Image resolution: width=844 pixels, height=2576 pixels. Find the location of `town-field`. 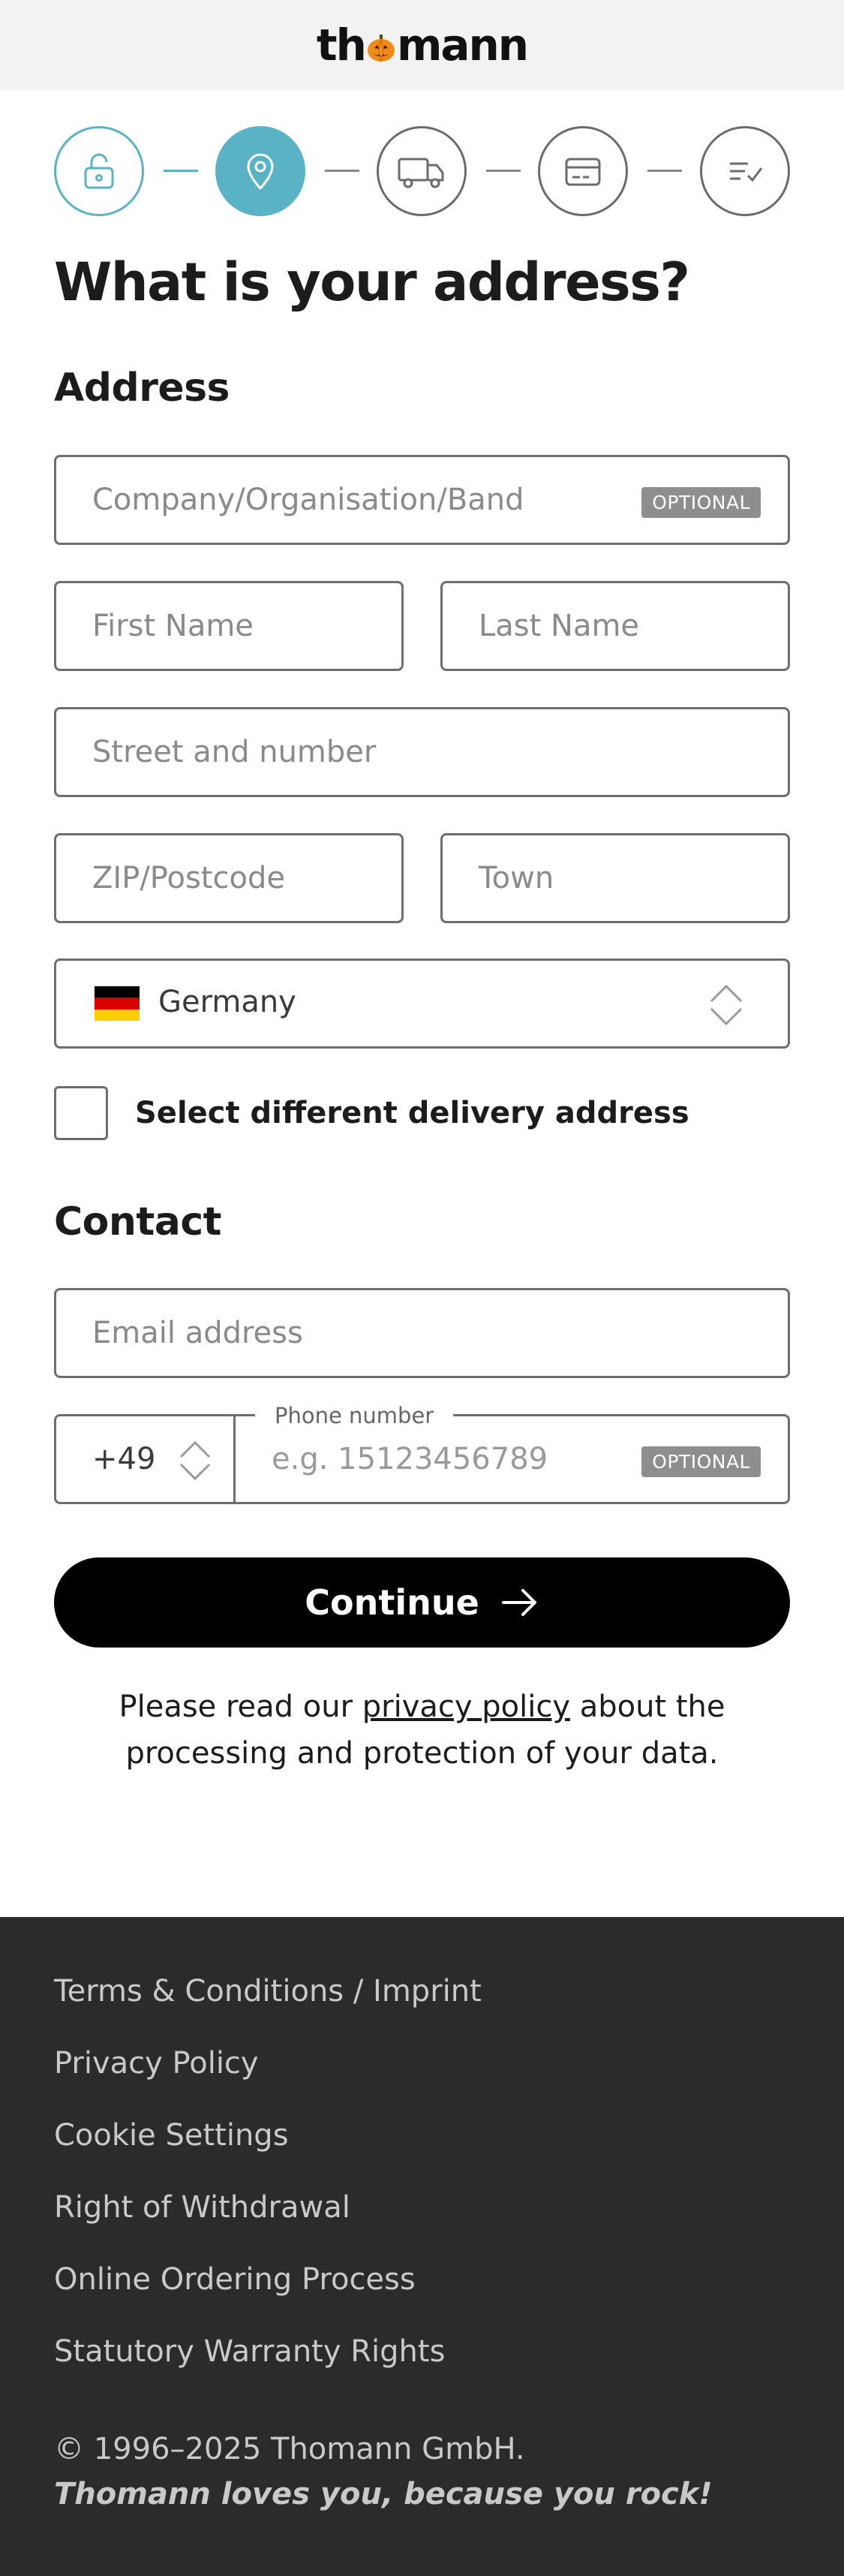

town-field is located at coordinates (615, 878).